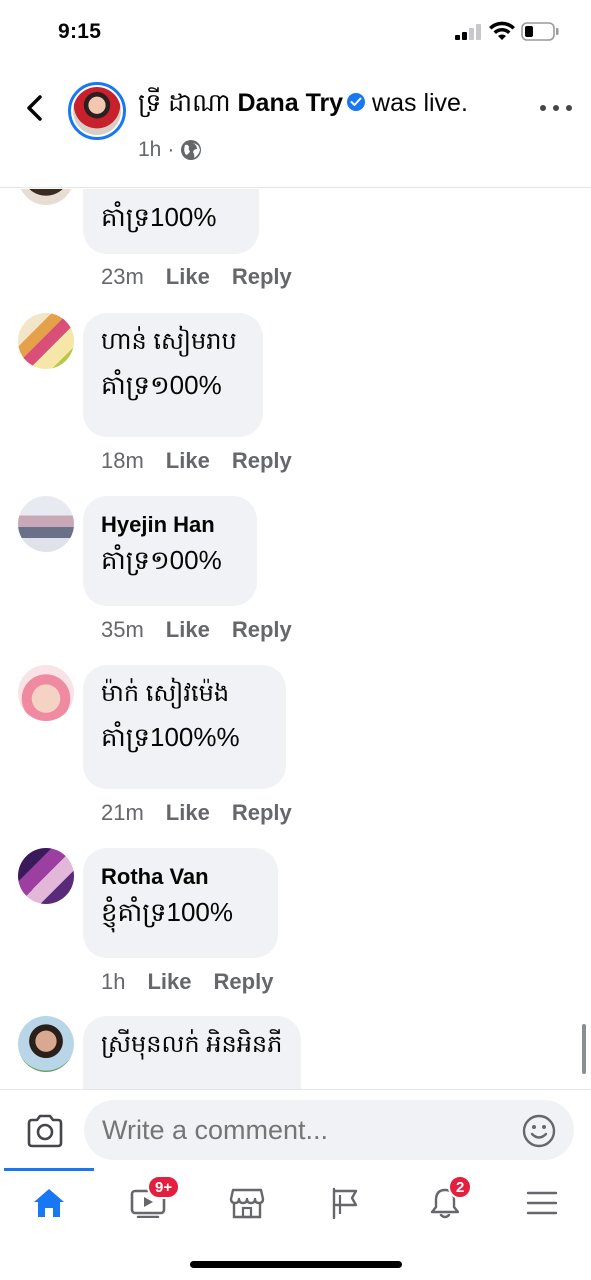 The image size is (591, 1280). Describe the element at coordinates (173, 342) in the screenshot. I see `comment-author: ហាន់ សៀមរាប` at that location.